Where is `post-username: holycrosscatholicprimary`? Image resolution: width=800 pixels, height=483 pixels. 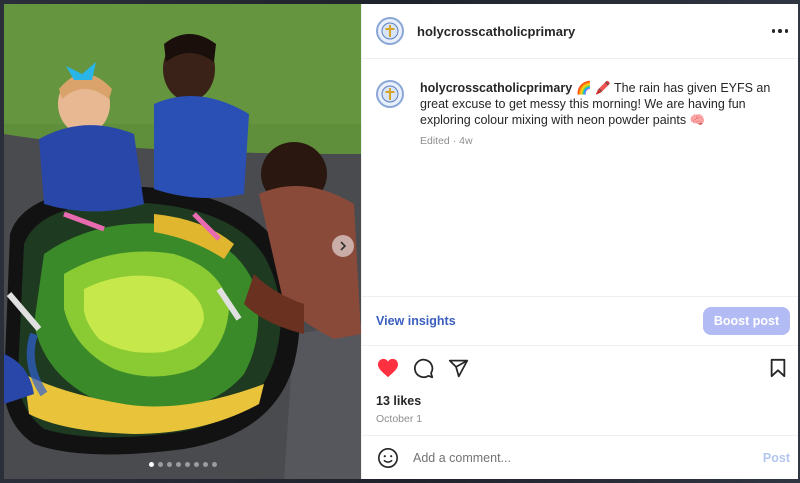 post-username: holycrosscatholicprimary is located at coordinates (496, 31).